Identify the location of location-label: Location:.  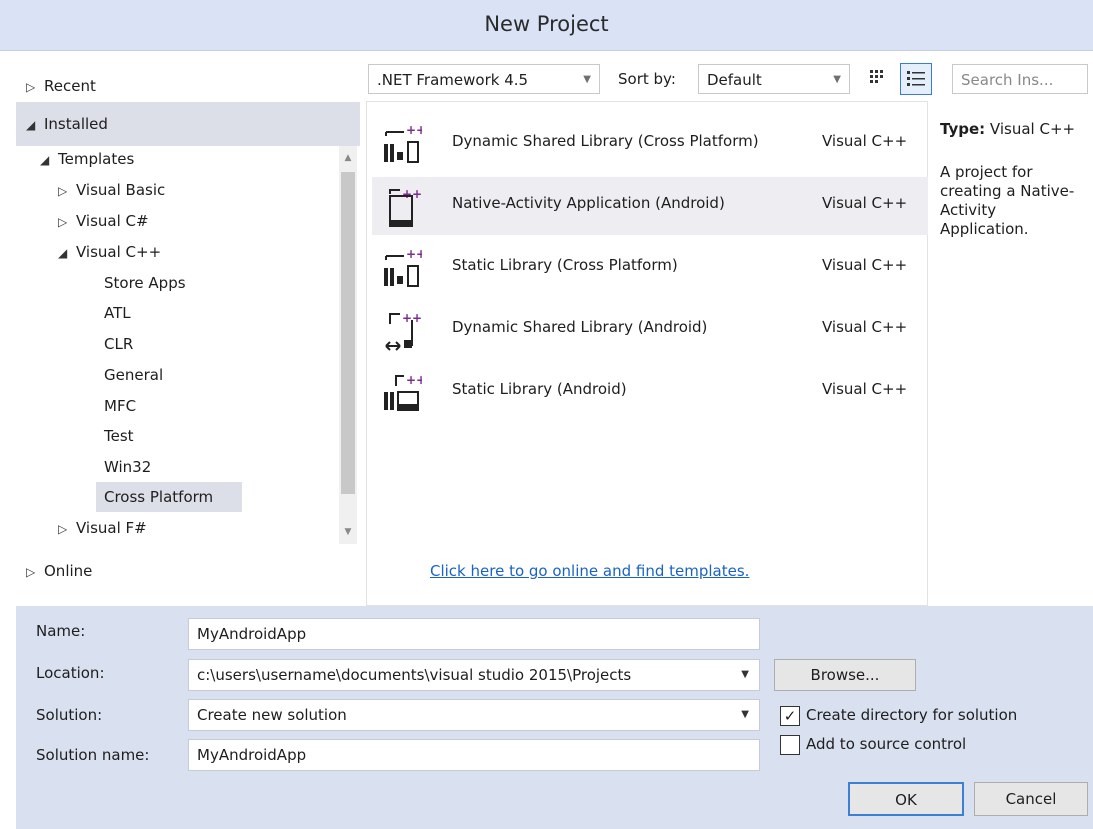
(70, 673).